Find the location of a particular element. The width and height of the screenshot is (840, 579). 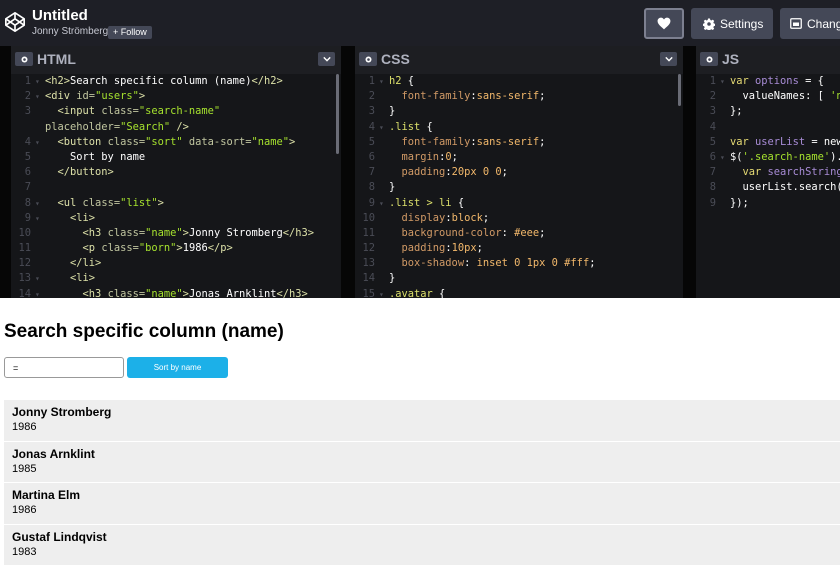

search-input is located at coordinates (64, 367).